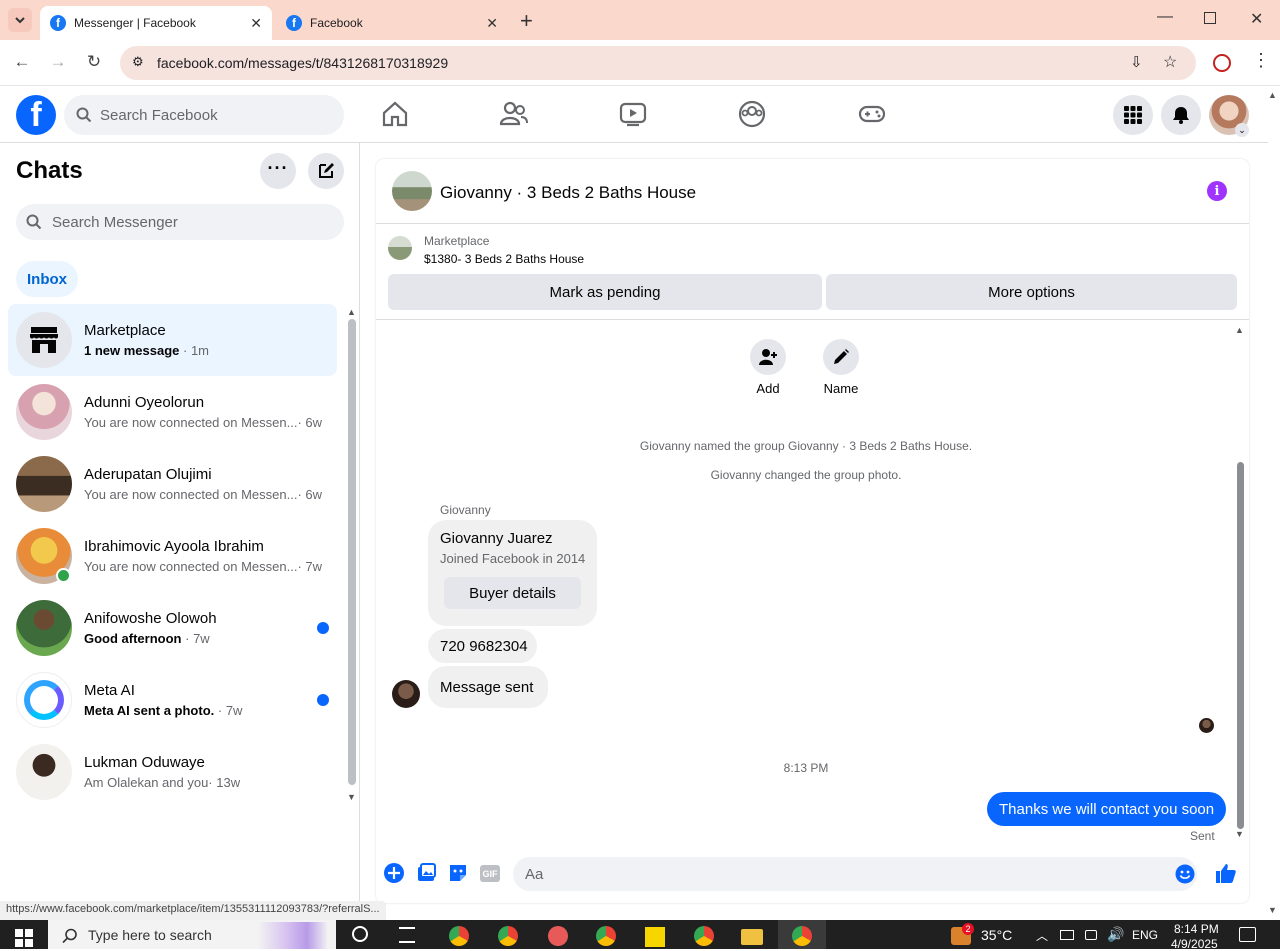 This screenshot has width=1280, height=951. Describe the element at coordinates (1272, 95) in the screenshot. I see `page-scroll-up-arrow: ▲` at that location.